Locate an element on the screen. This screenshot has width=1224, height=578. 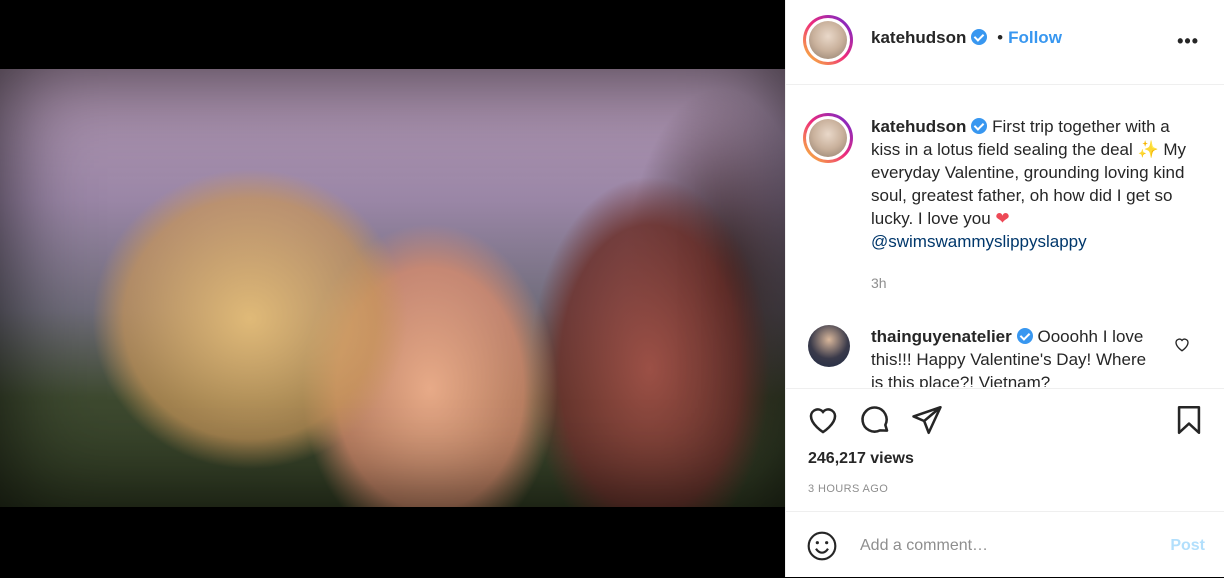
post-header: katehudson • Follow ••• is located at coordinates (1005, 42).